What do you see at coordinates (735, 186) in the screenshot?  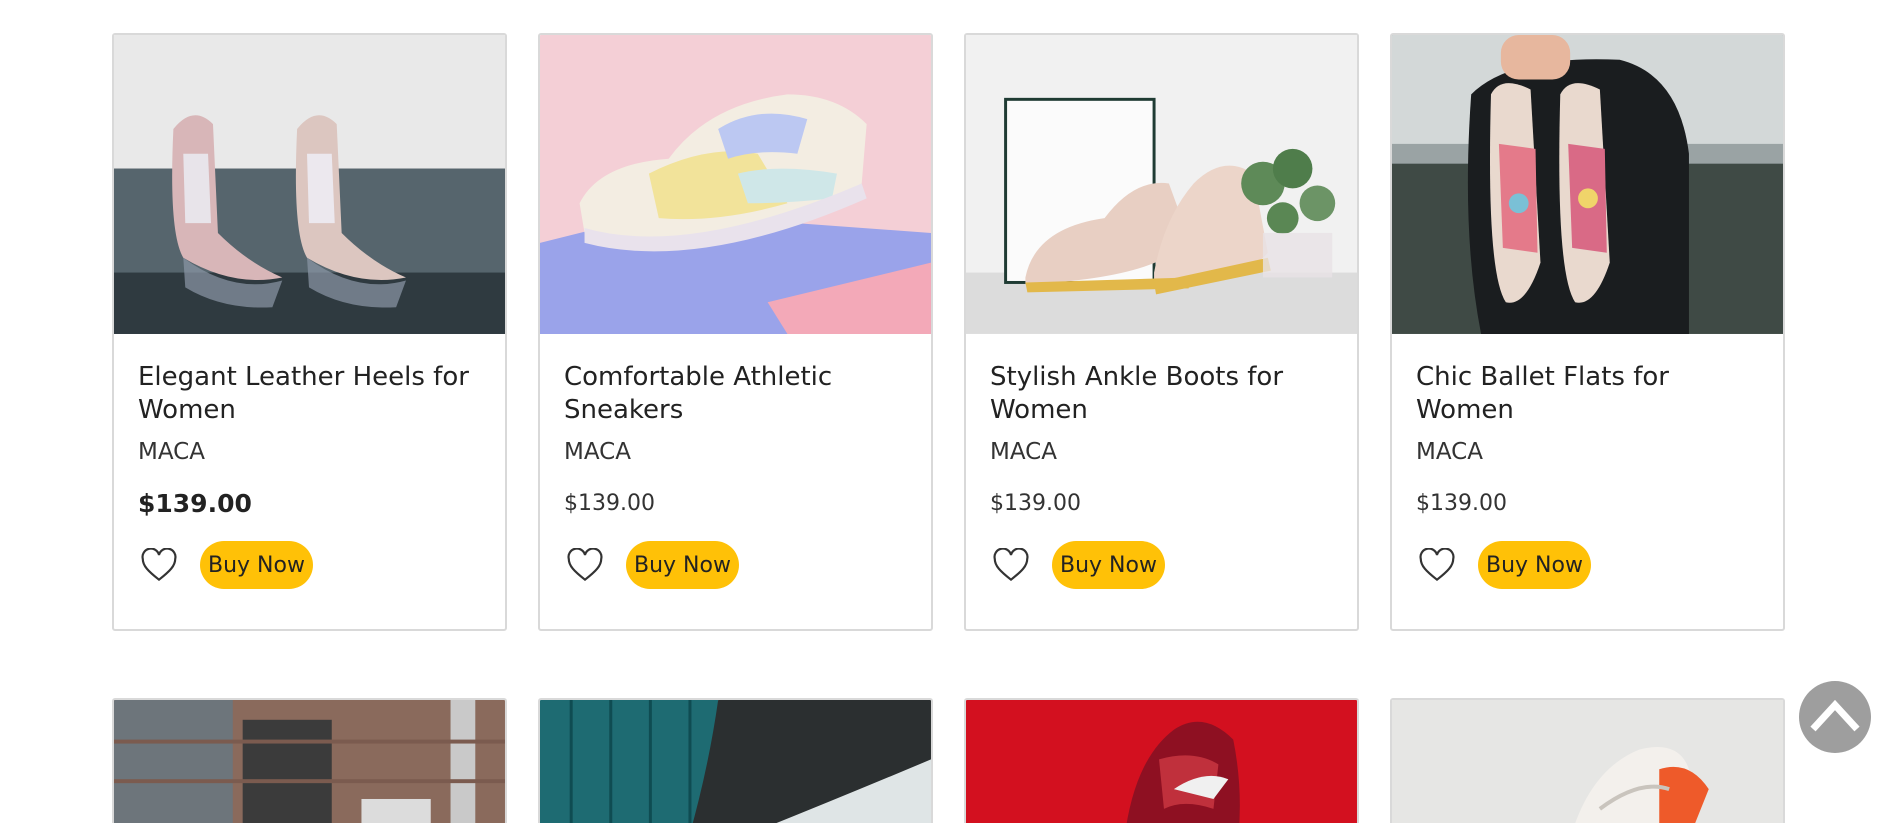 I see `product-image-sneakers` at bounding box center [735, 186].